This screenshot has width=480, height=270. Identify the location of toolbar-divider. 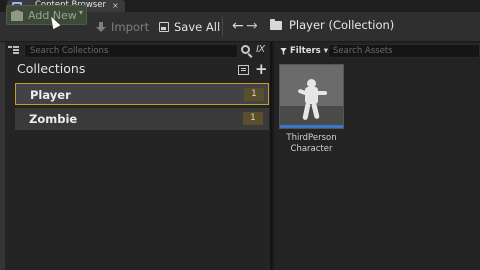
(222, 27).